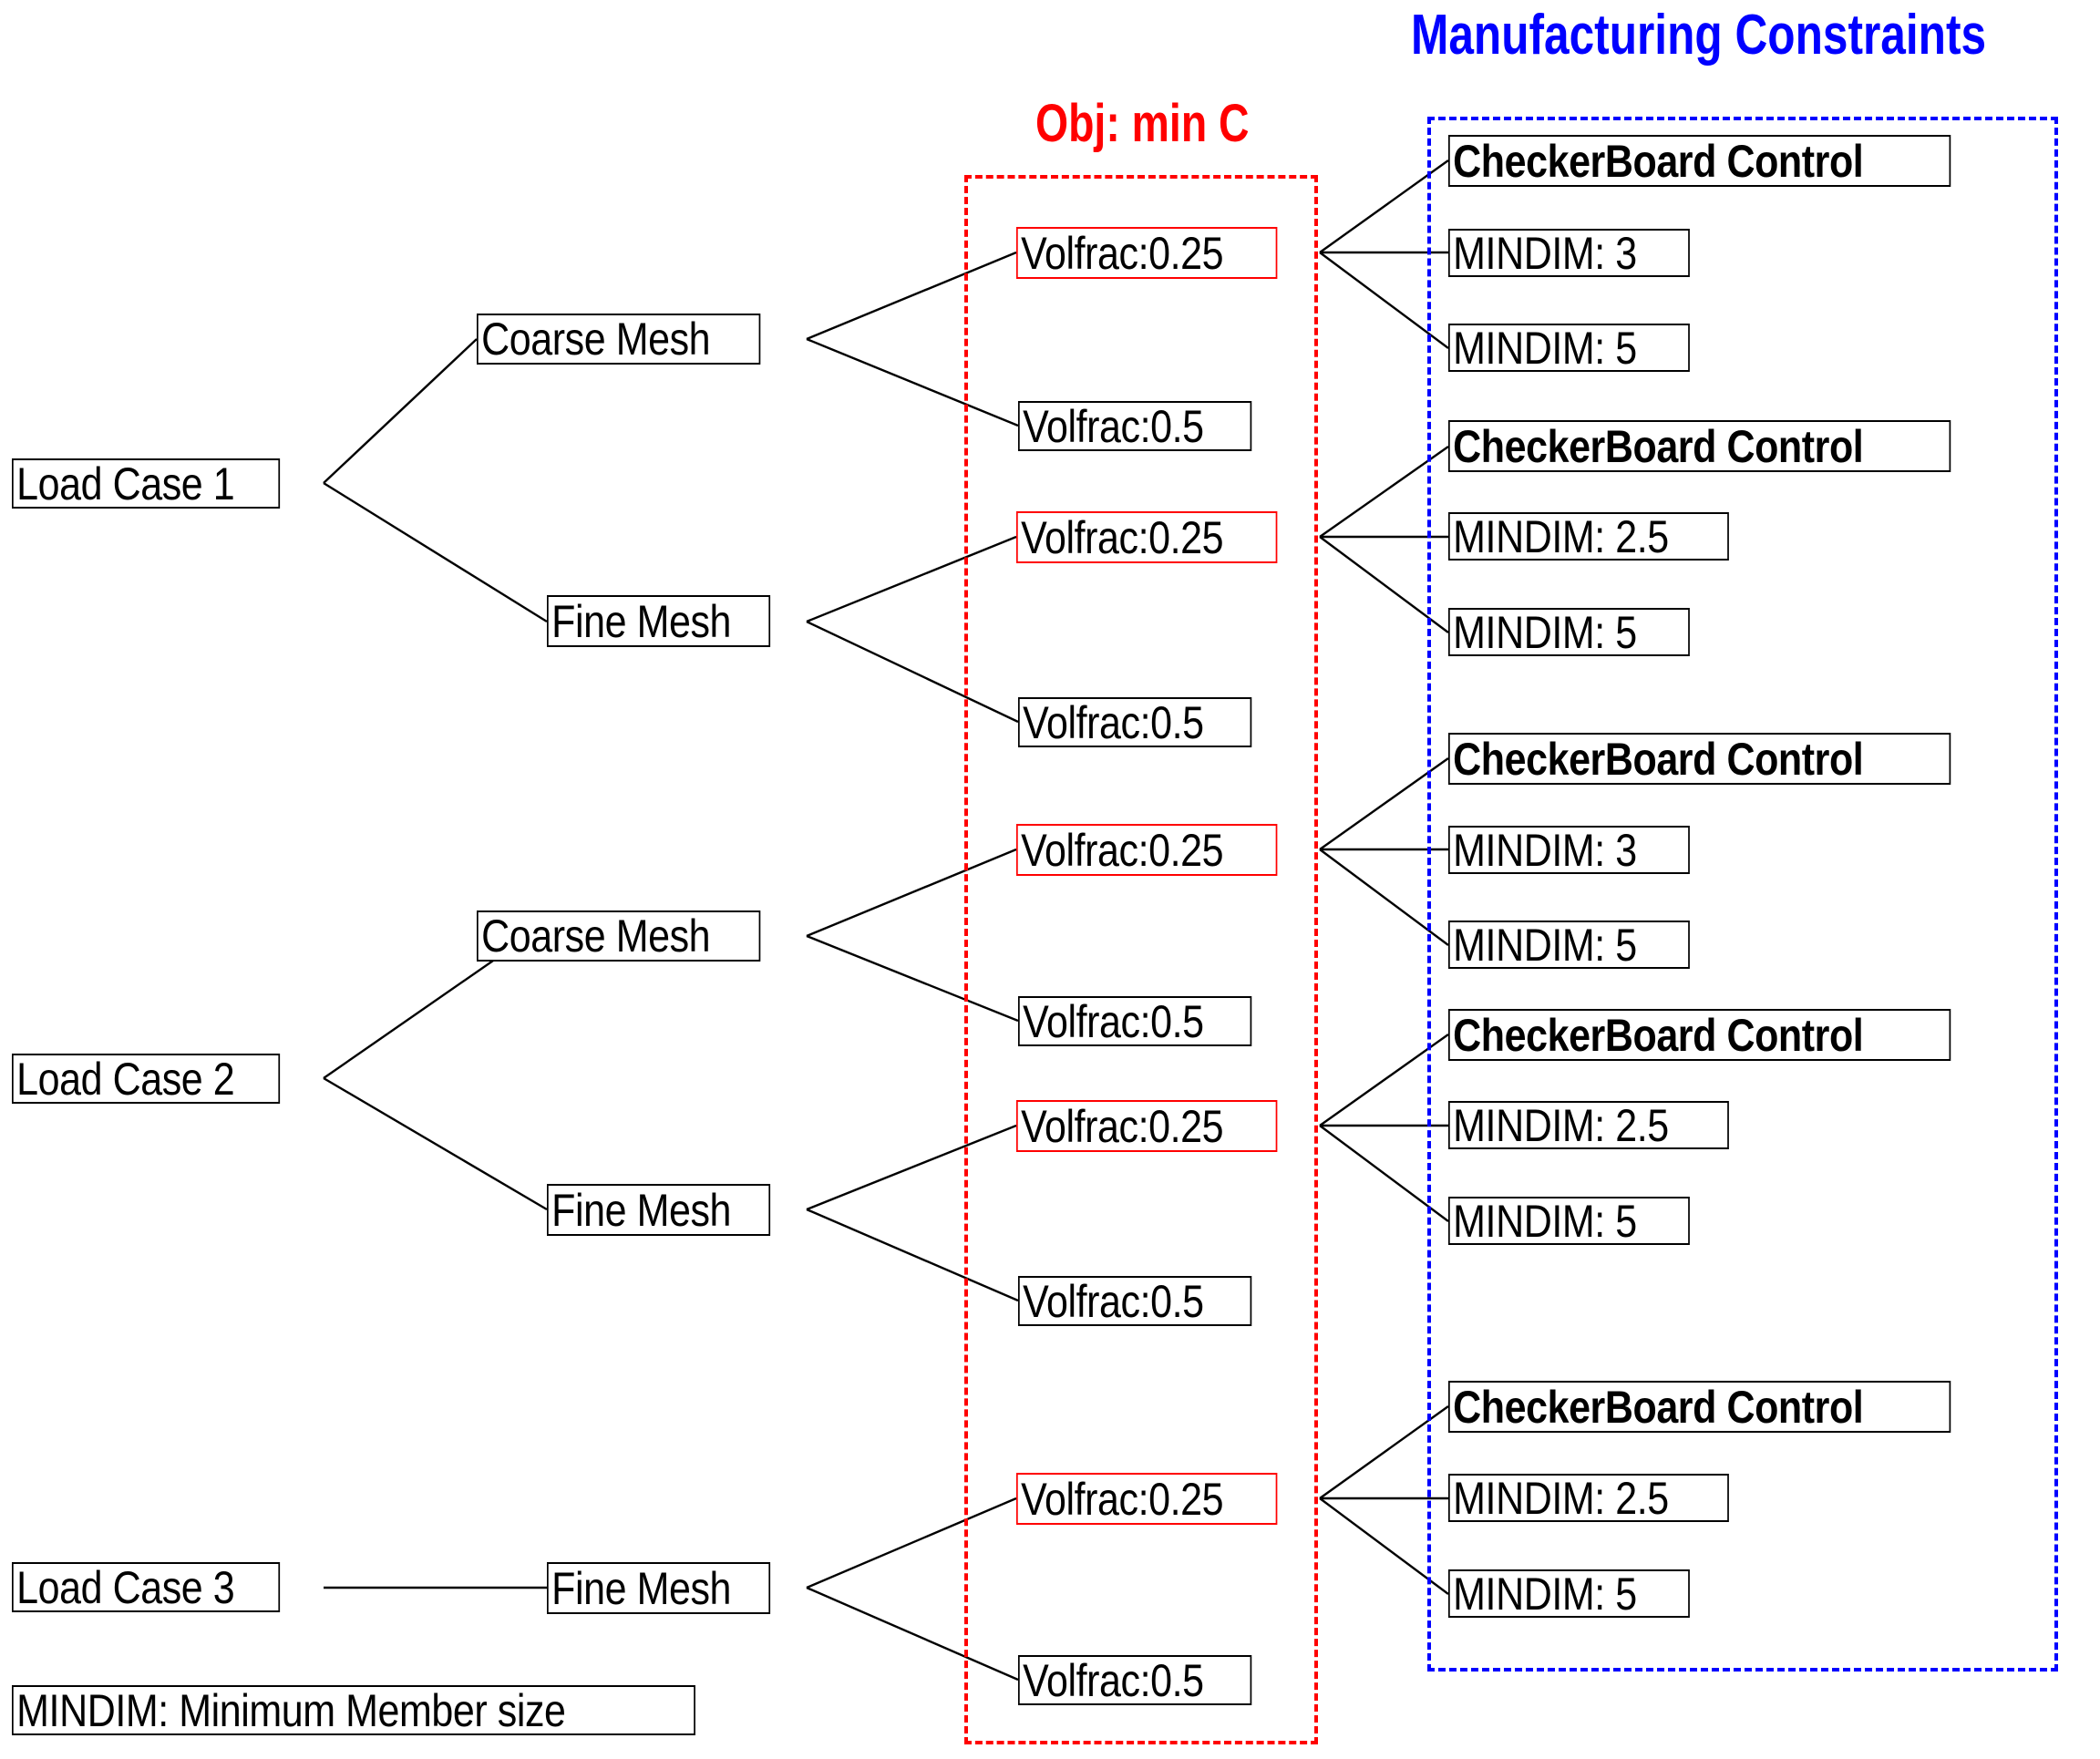  What do you see at coordinates (1700, 1035) in the screenshot?
I see `node-checkerboard-control-4: CheckerBoard Control` at bounding box center [1700, 1035].